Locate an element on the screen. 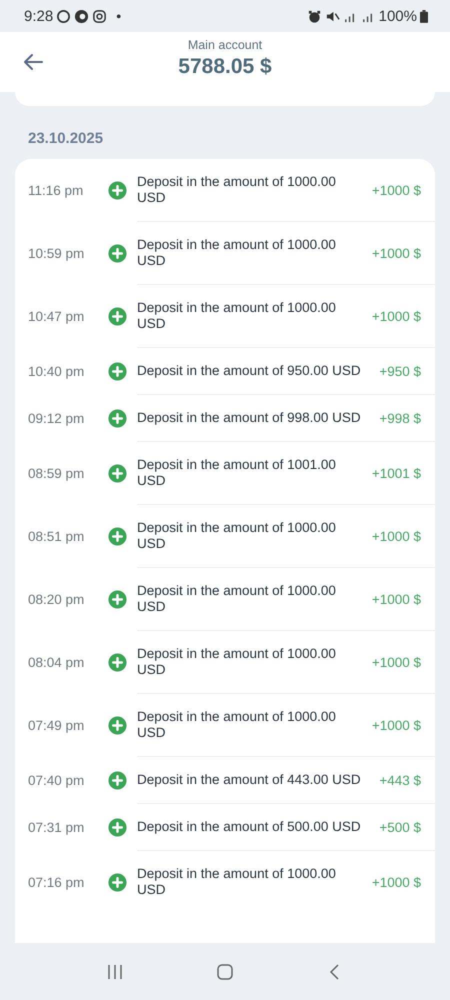 The width and height of the screenshot is (450, 1000). battery-icon is located at coordinates (424, 16).